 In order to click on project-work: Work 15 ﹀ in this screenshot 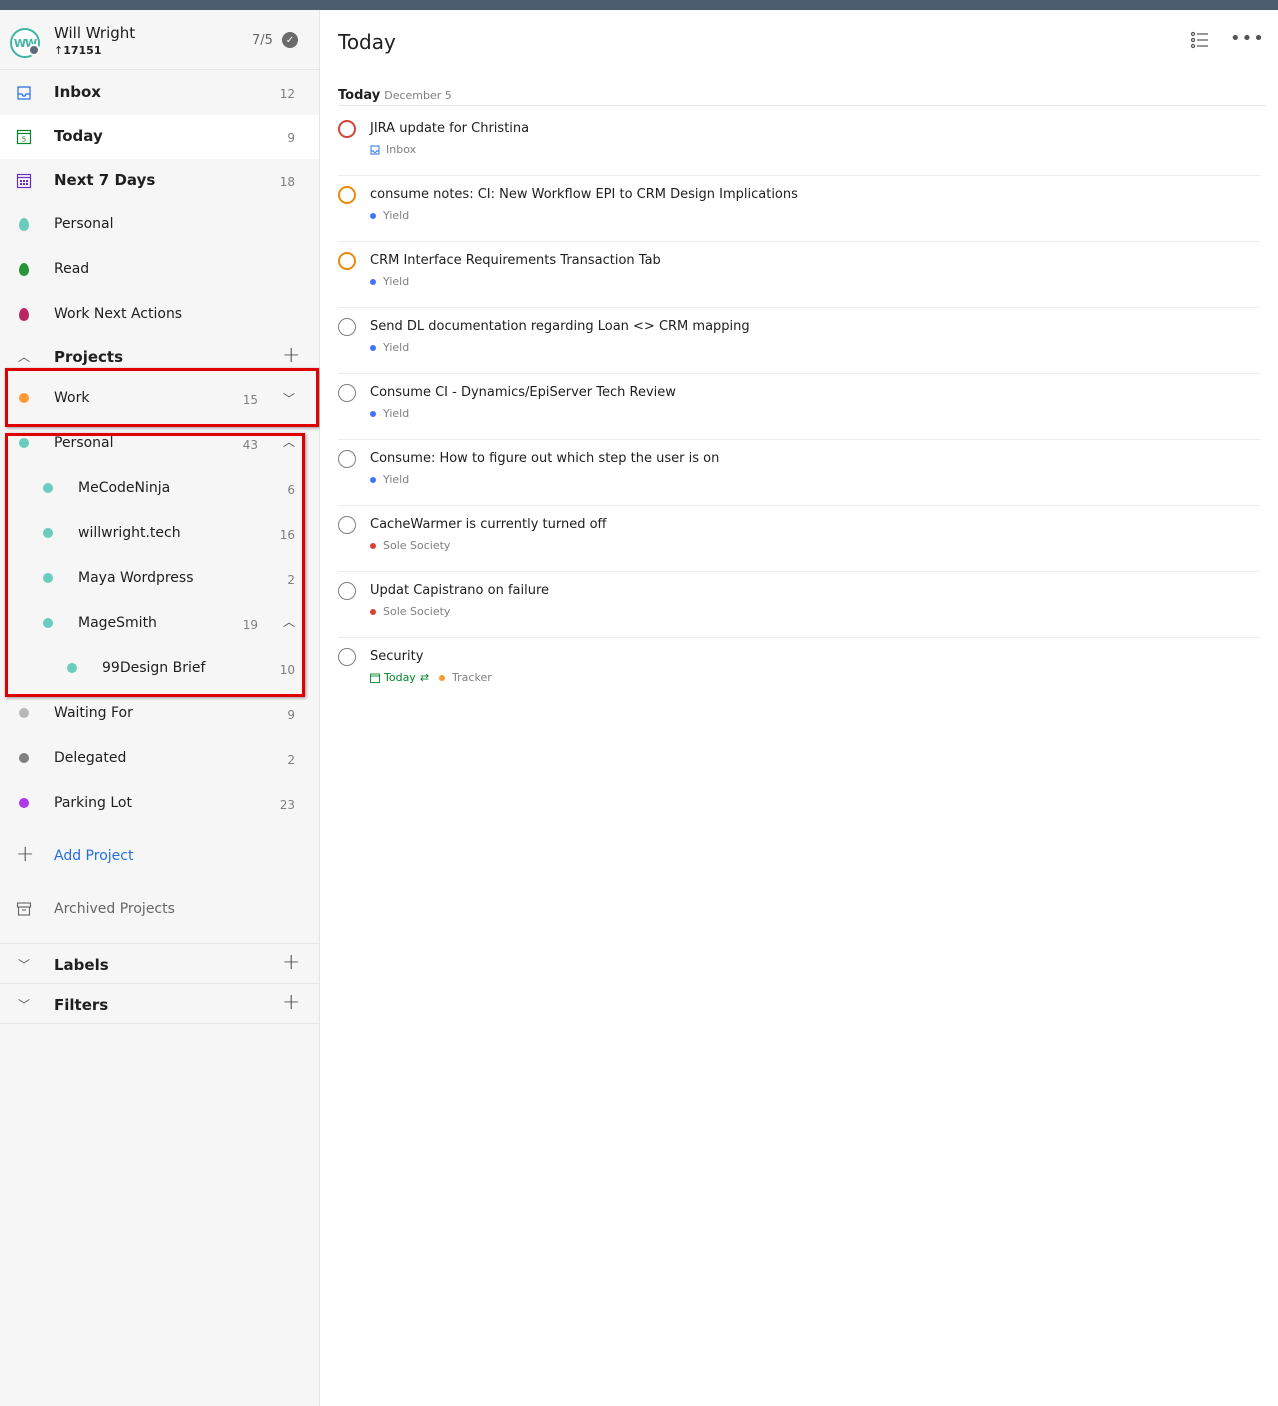, I will do `click(159, 399)`.